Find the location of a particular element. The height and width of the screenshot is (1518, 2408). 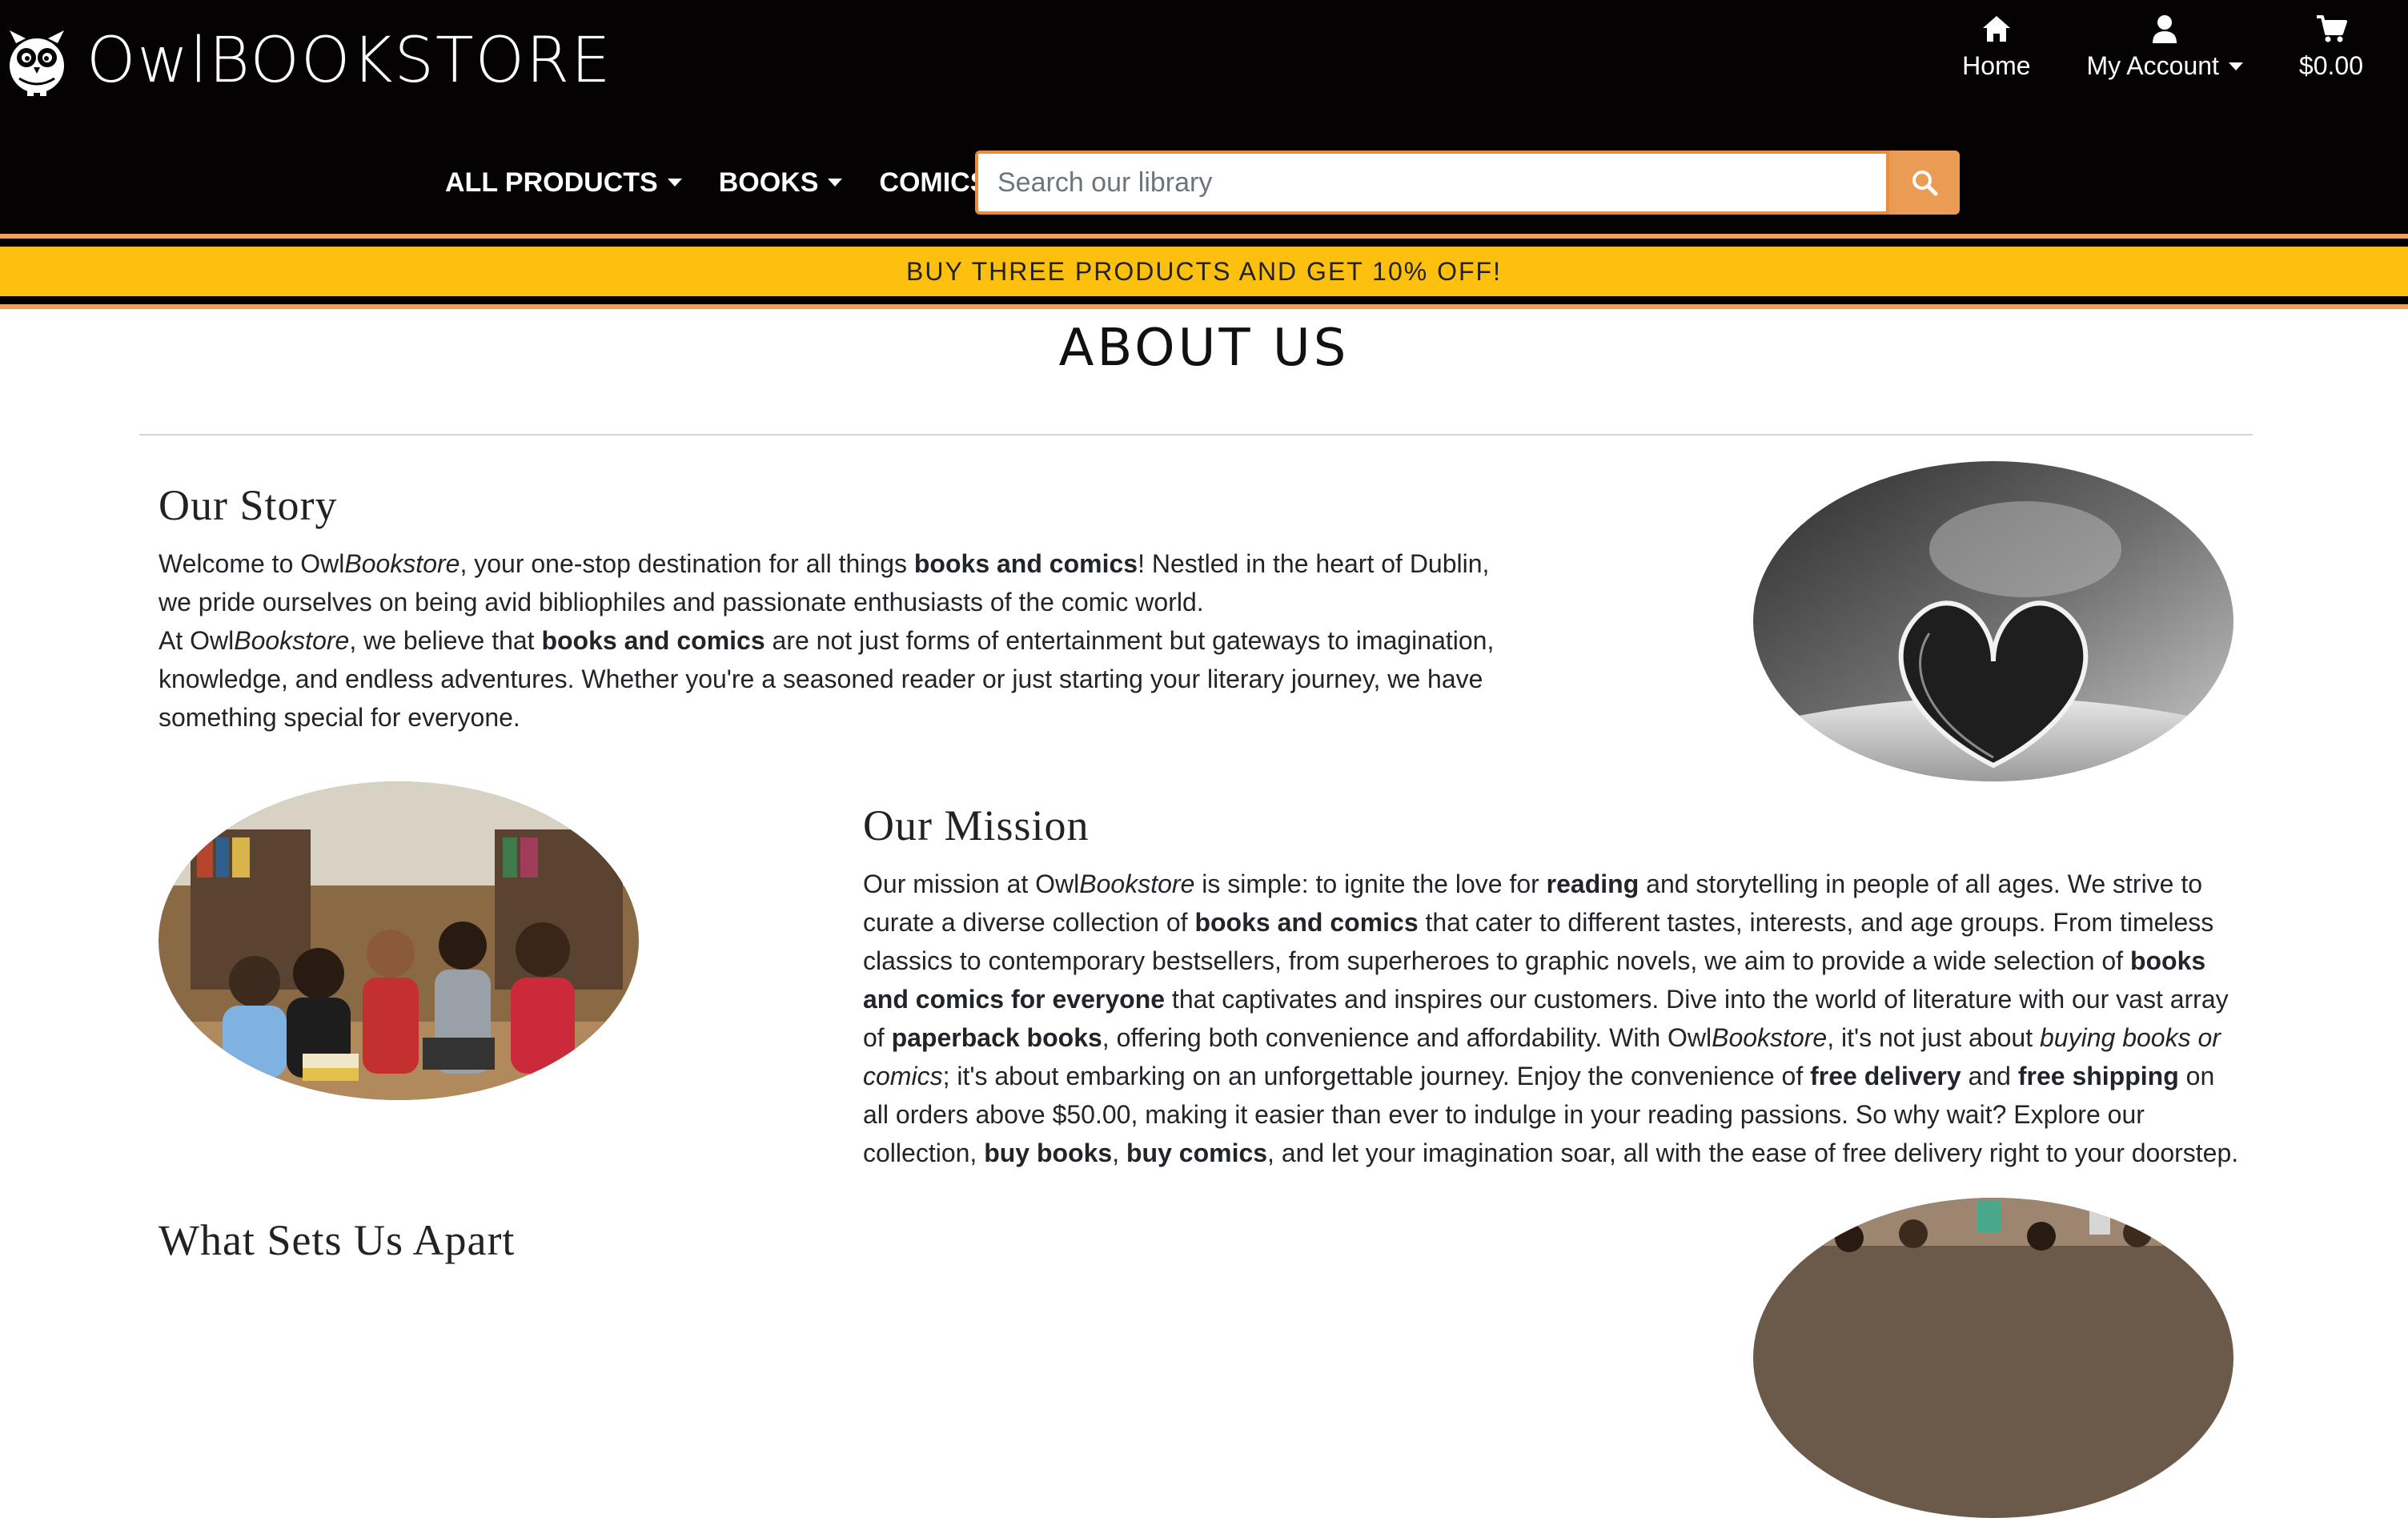

top-nav: Home My Account $0.00 is located at coordinates (2134, 47).